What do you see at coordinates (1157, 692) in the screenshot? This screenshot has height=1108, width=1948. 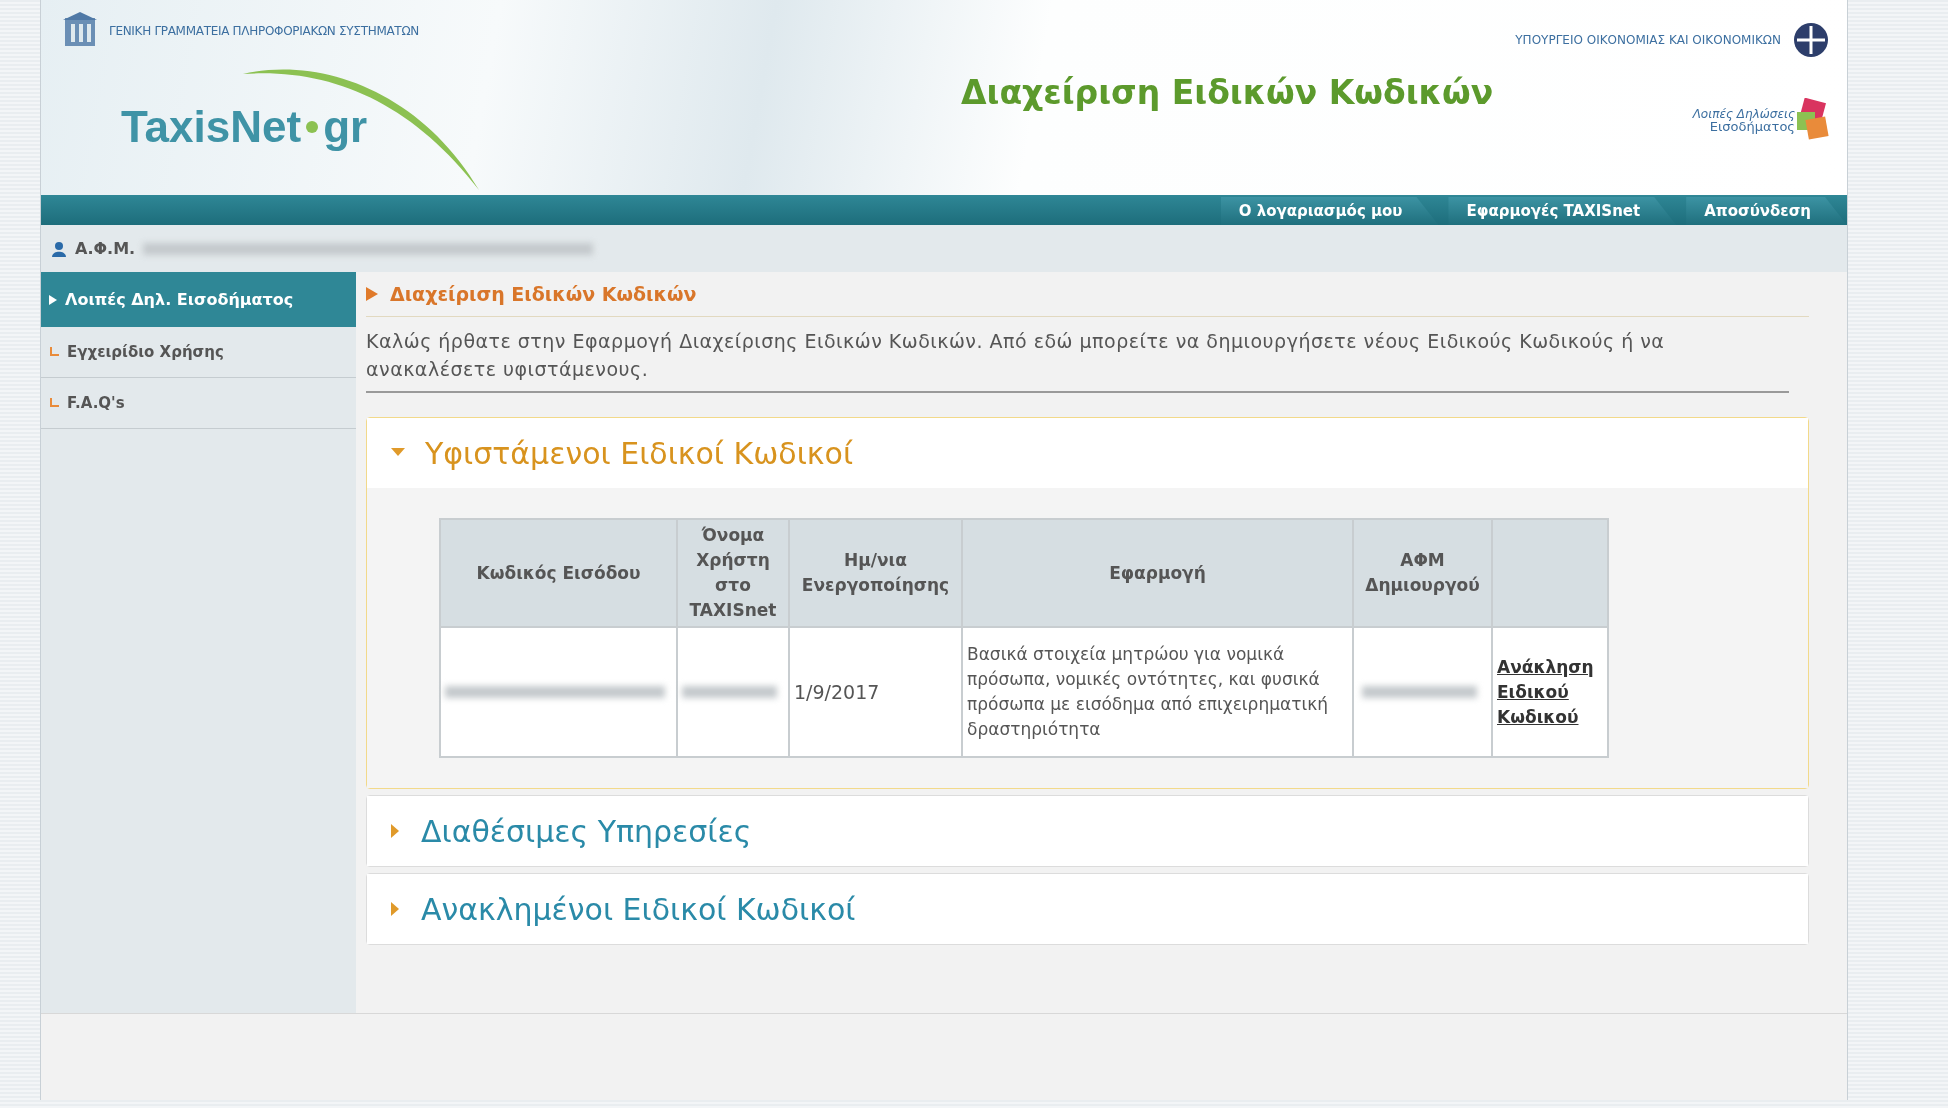 I see `table-cell: Βασικά στοιχεία μητρώου για νομικά πρόσωπα, νομικές οντότητες, και φυσικά πρόσωπα με εισόδημα από επιχειρηματική δραστηριότητα` at bounding box center [1157, 692].